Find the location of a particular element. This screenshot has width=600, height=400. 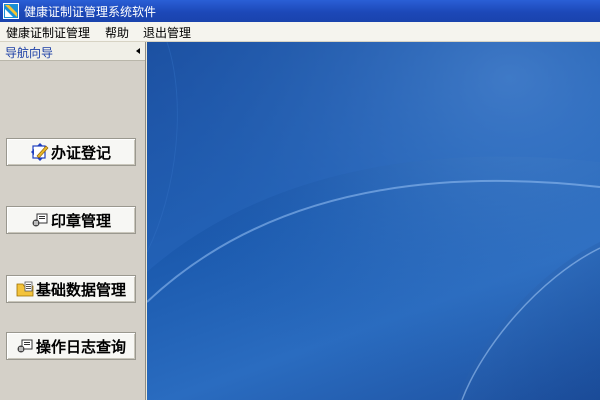

base-data-management-button: 基础数据管理 is located at coordinates (71, 289).